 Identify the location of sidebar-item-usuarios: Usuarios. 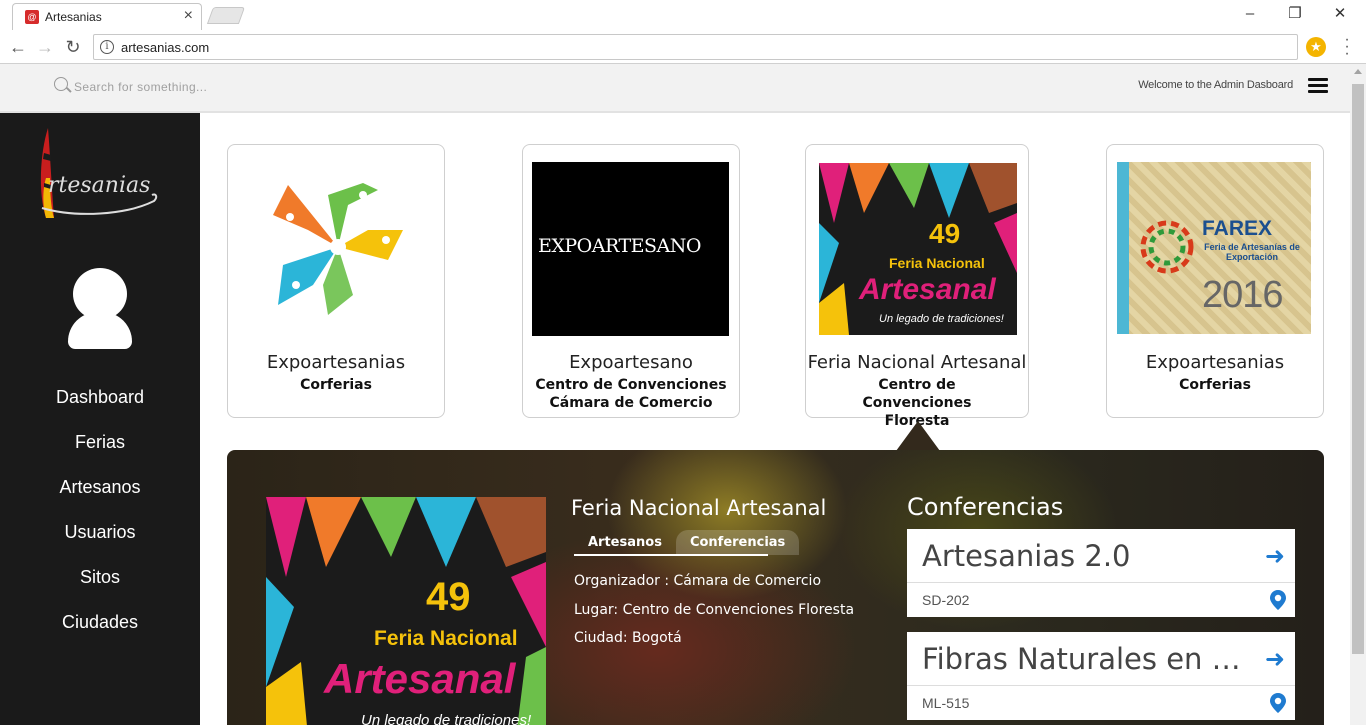
(100, 540).